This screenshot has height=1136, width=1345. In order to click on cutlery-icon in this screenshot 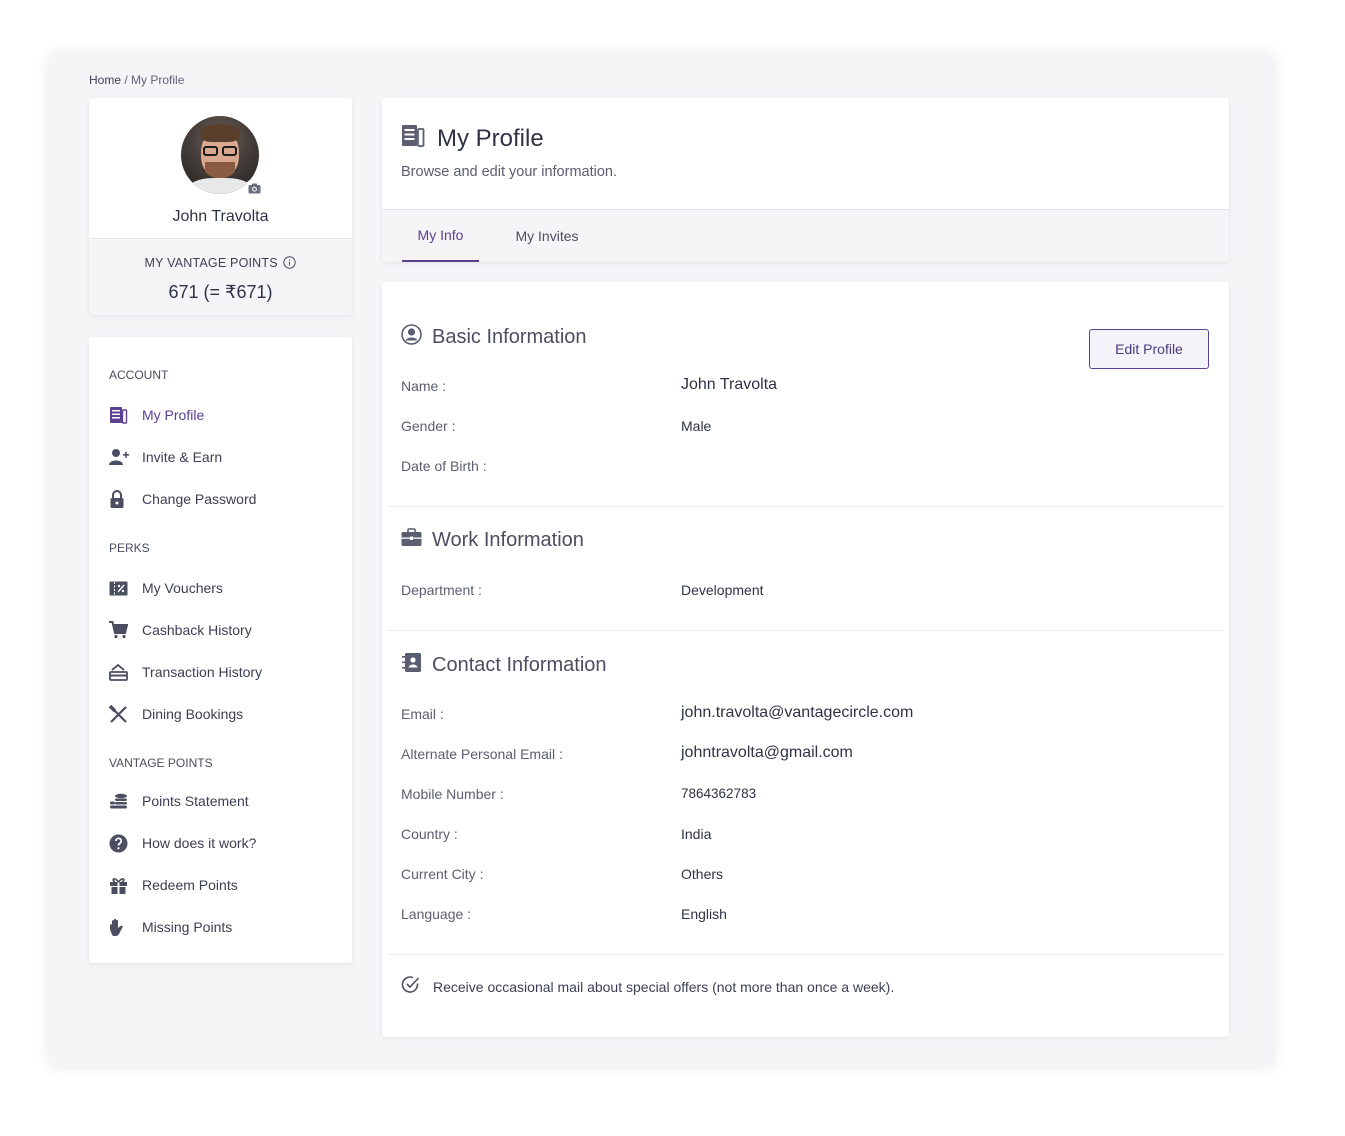, I will do `click(119, 714)`.